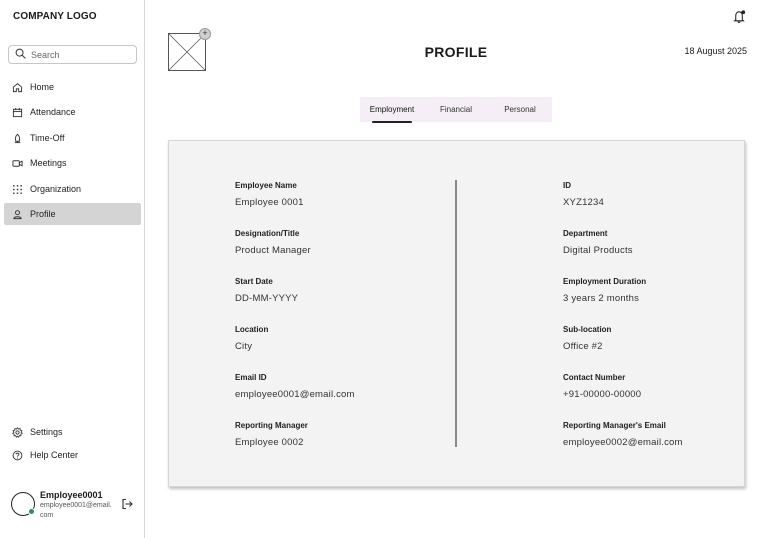 The height and width of the screenshot is (538, 768). I want to click on field-value: City, so click(244, 346).